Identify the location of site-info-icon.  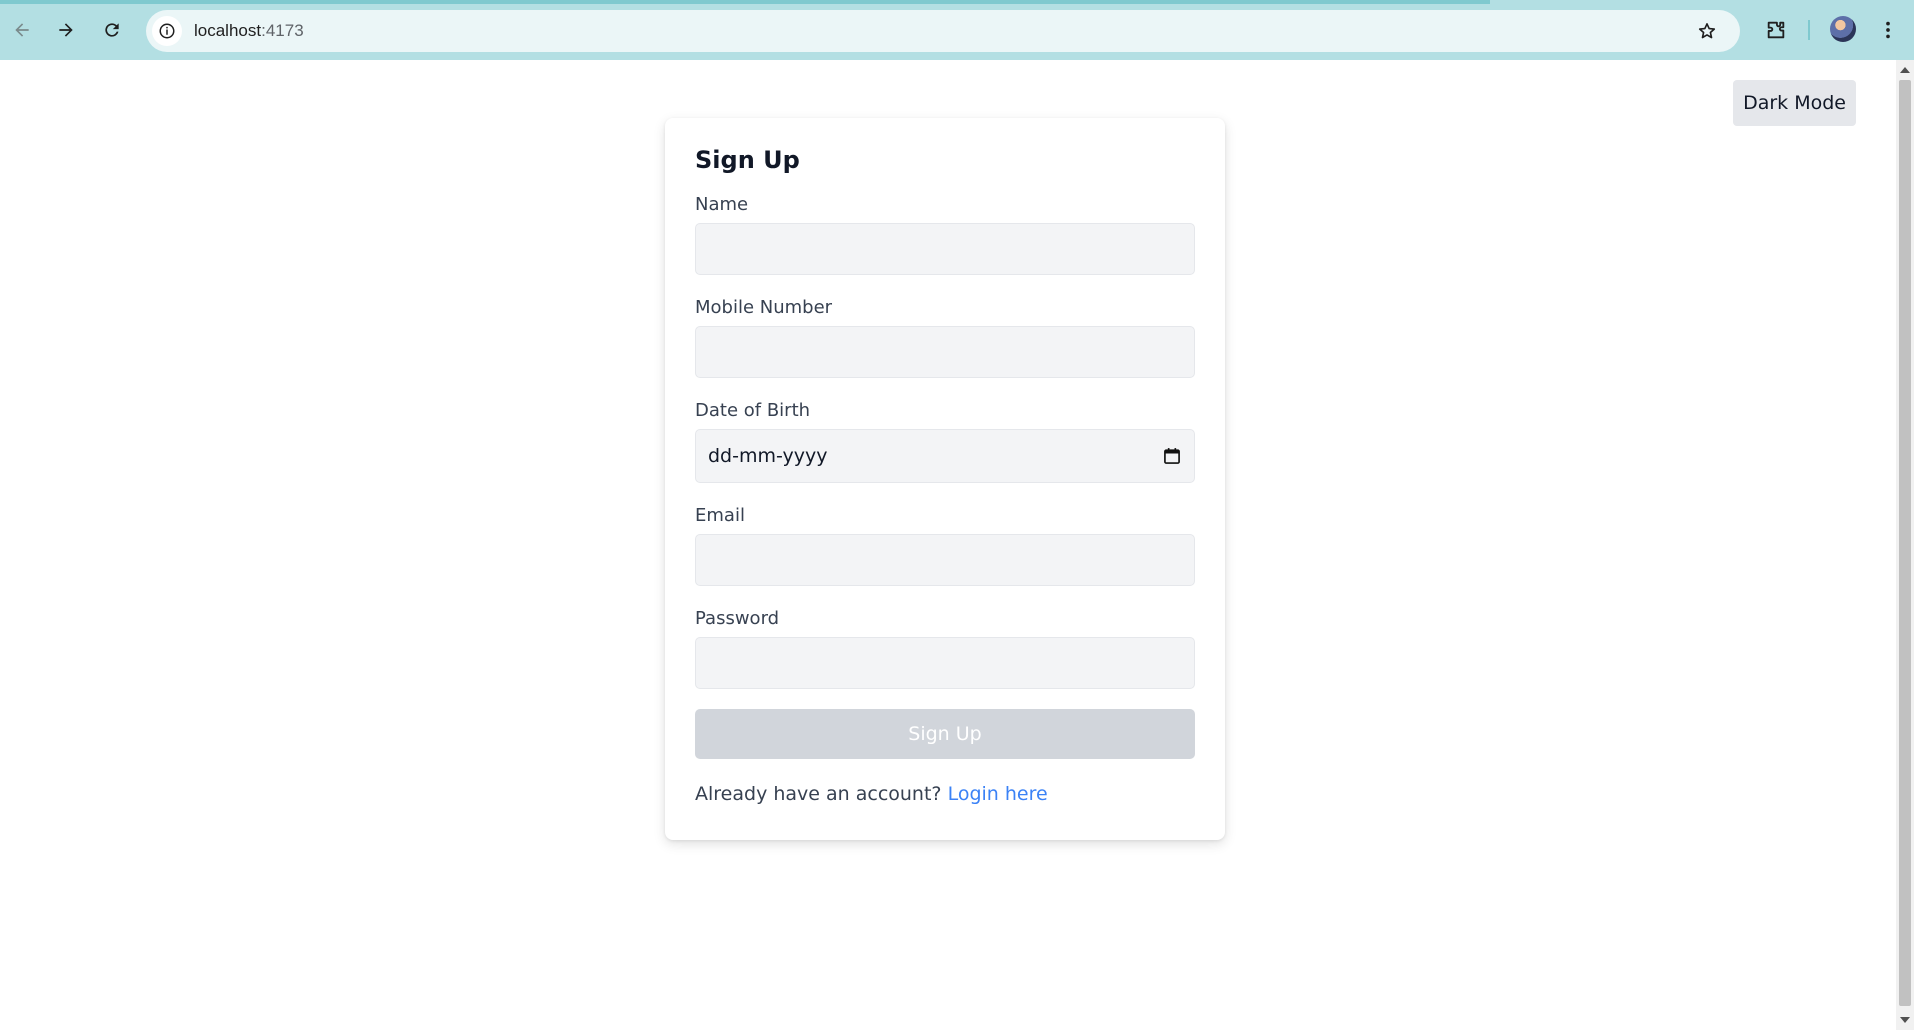
(167, 31).